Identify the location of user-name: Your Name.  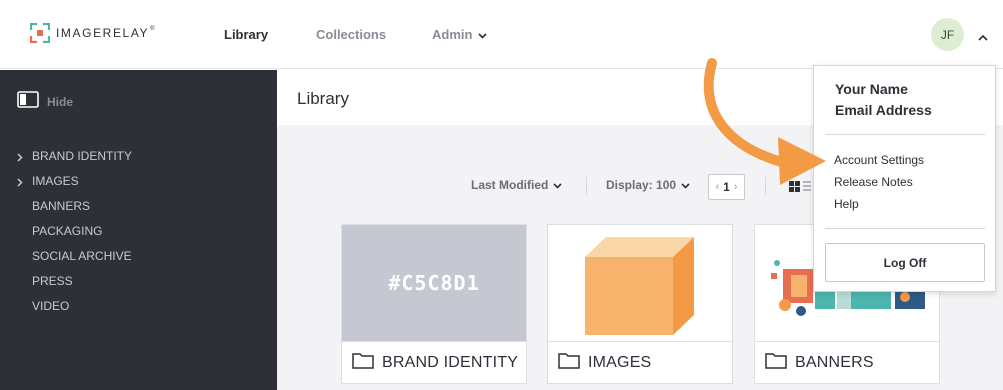
(871, 89).